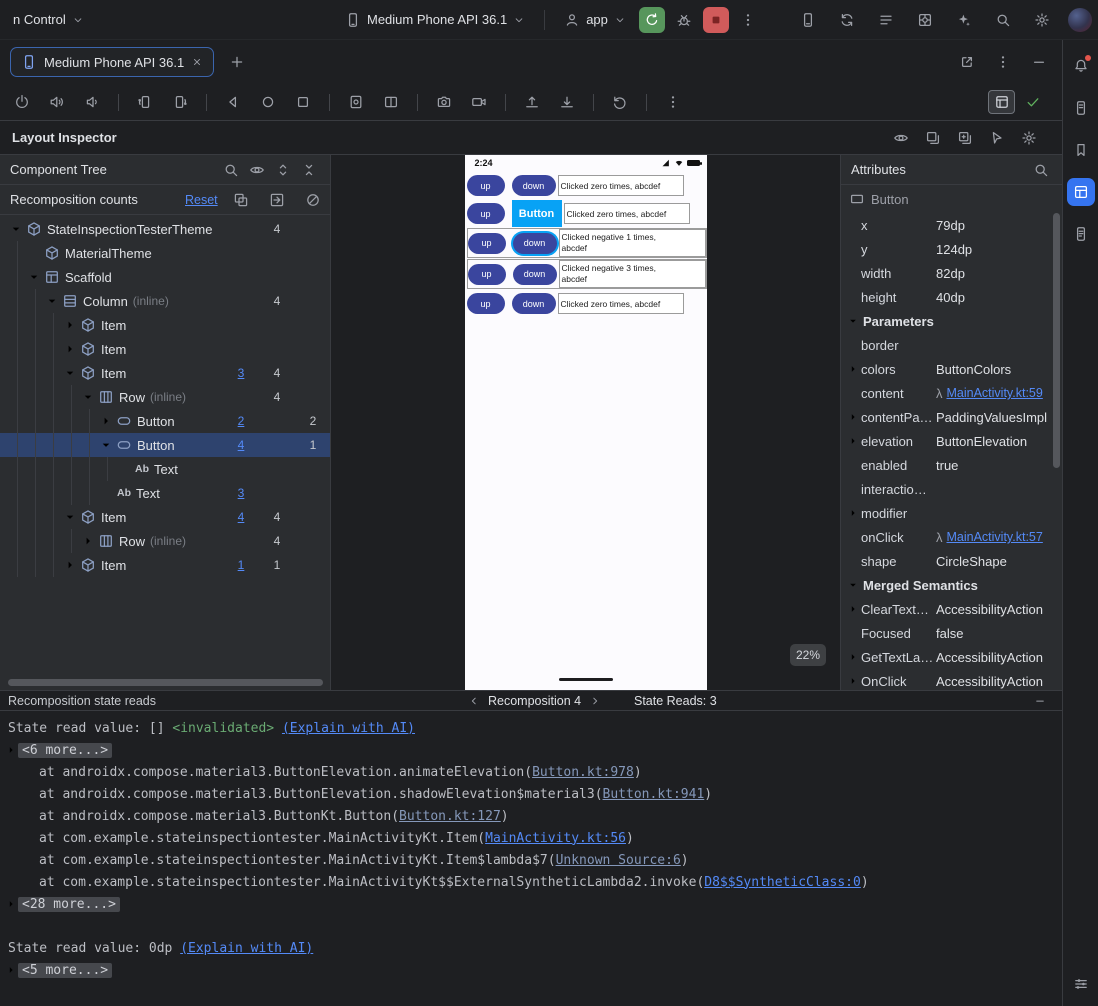  What do you see at coordinates (1003, 62) in the screenshot?
I see `tab-options-button` at bounding box center [1003, 62].